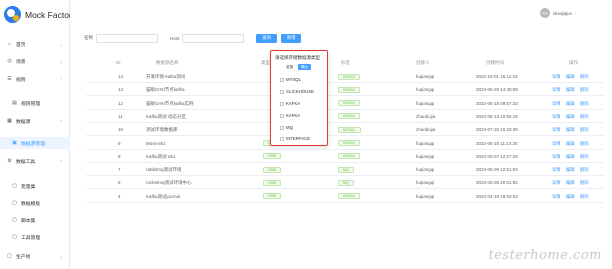  Describe the element at coordinates (289, 67) in the screenshot. I see `reset-button: 重置` at that location.